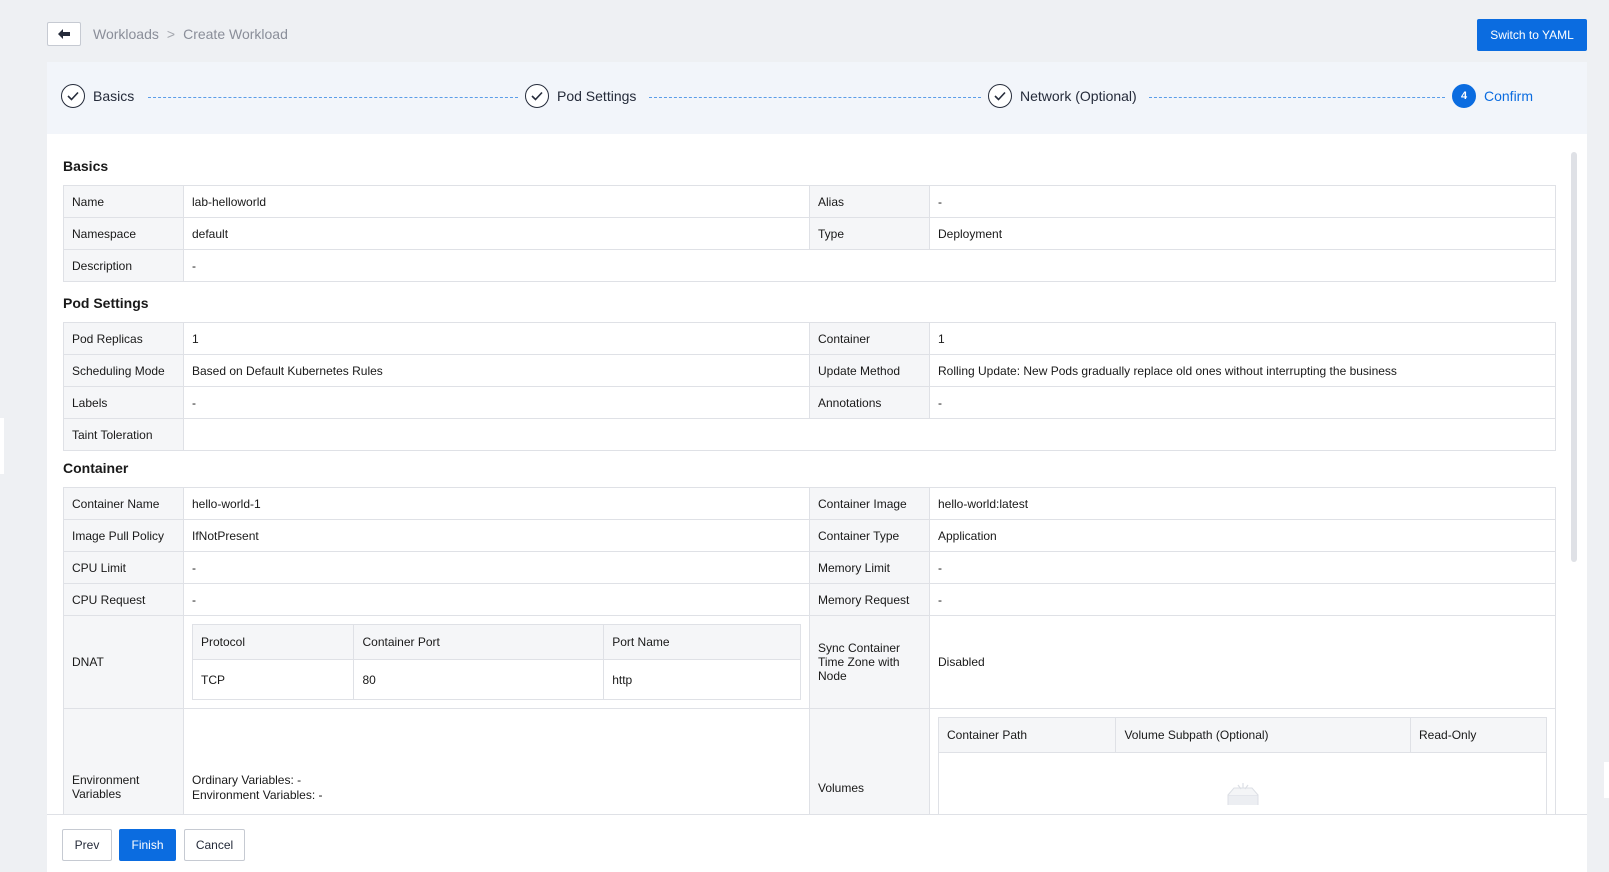 The width and height of the screenshot is (1609, 872). I want to click on table-row: CPU Request - Memory Request -, so click(809, 599).